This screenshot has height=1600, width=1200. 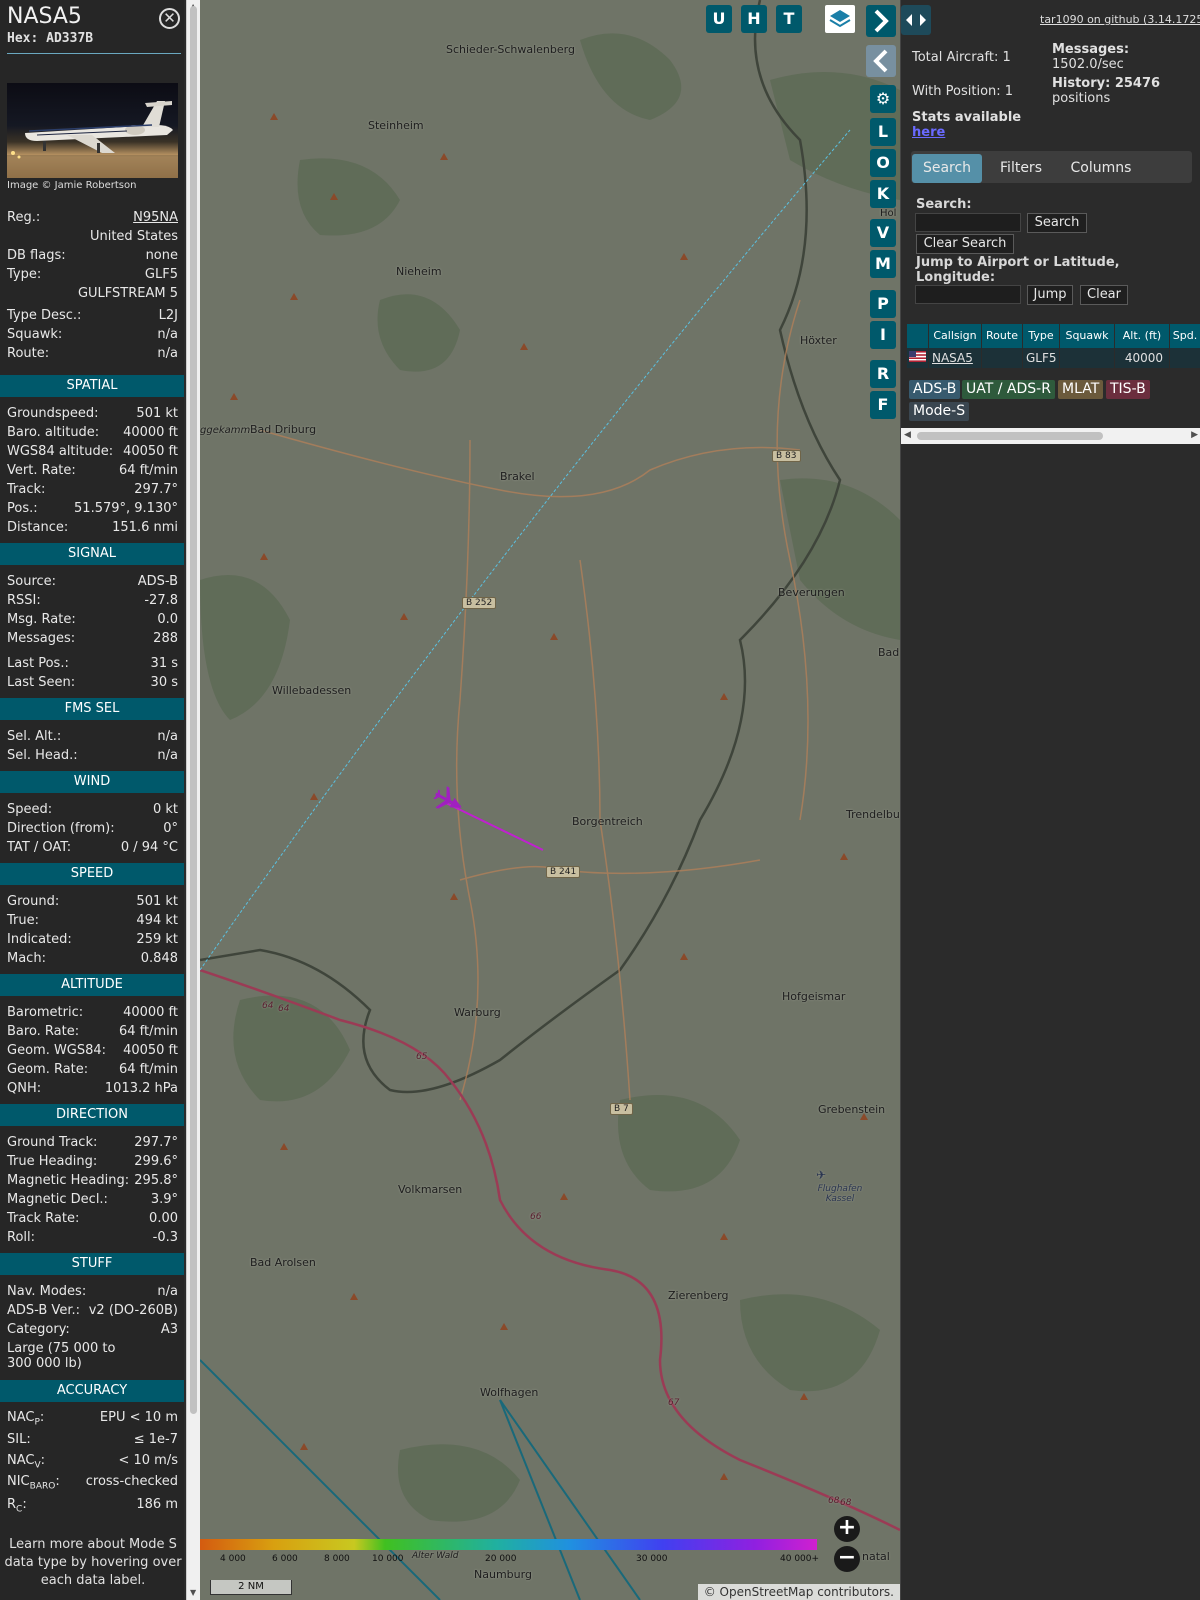 I want to click on section-header-accuracy: ACCURACY, so click(x=92, y=1391).